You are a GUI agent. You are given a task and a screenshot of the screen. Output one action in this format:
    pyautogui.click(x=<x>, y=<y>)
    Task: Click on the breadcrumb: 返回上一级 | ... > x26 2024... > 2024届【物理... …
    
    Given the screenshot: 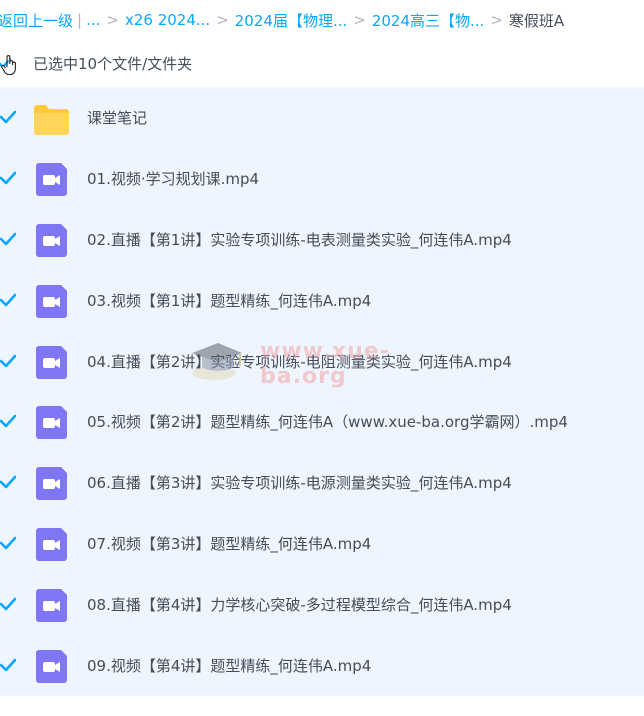 What is the action you would take?
    pyautogui.click(x=322, y=20)
    